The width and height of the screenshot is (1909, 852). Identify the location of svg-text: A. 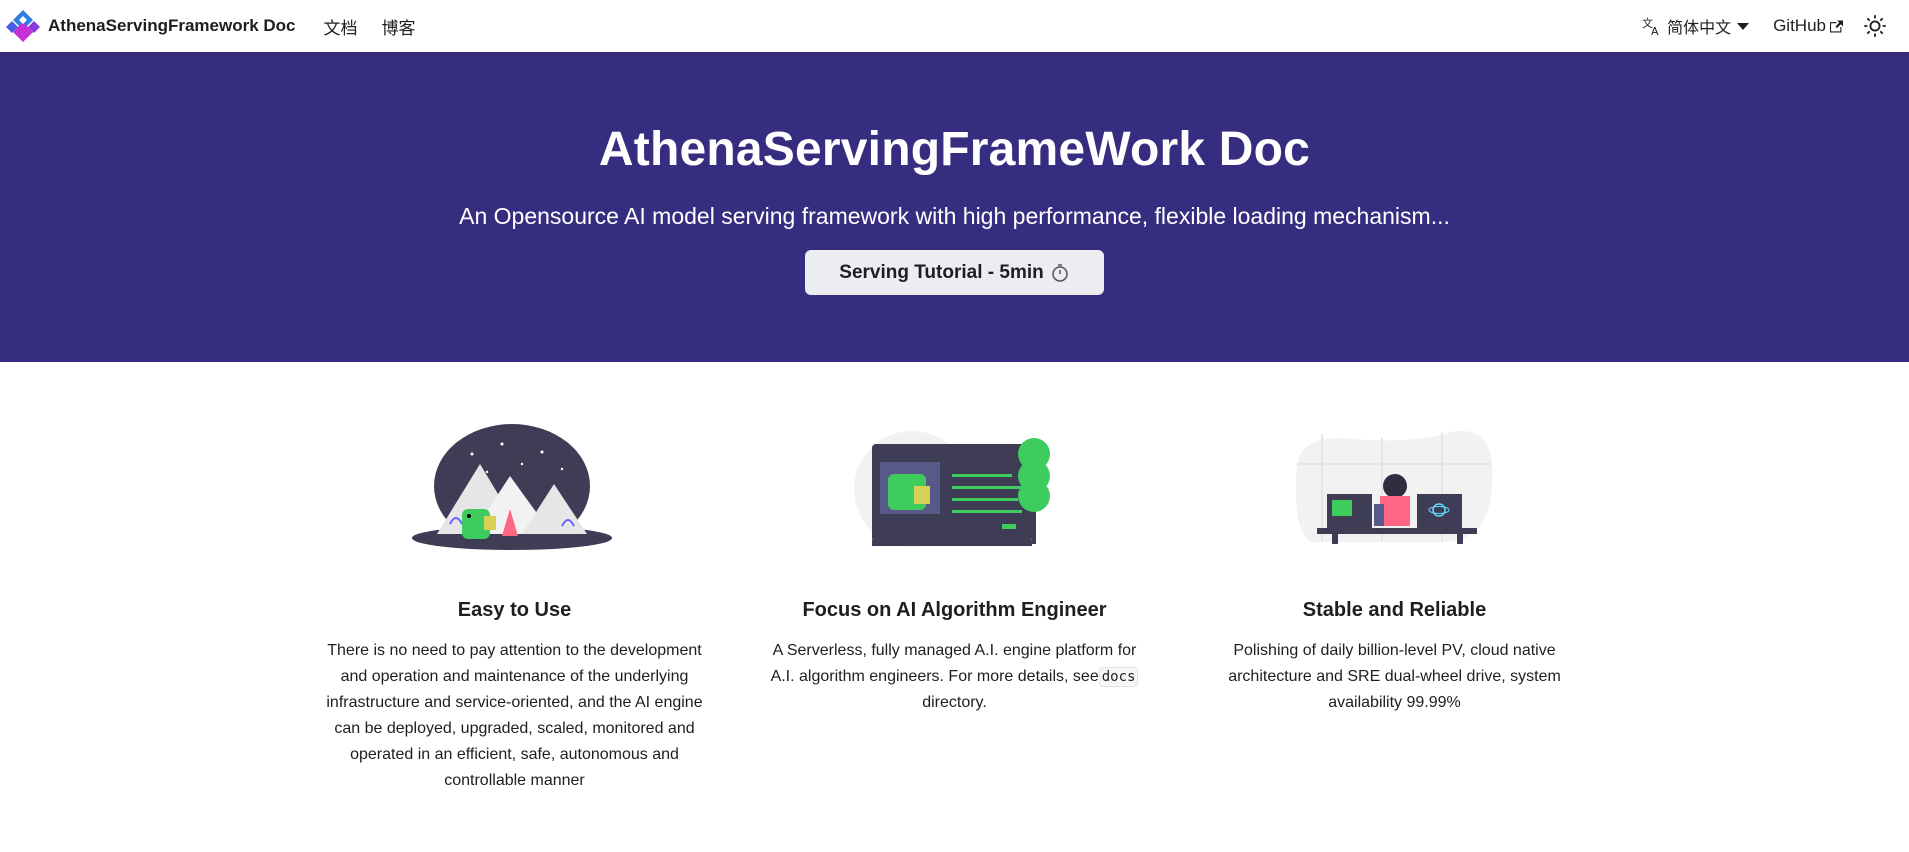
(1655, 30).